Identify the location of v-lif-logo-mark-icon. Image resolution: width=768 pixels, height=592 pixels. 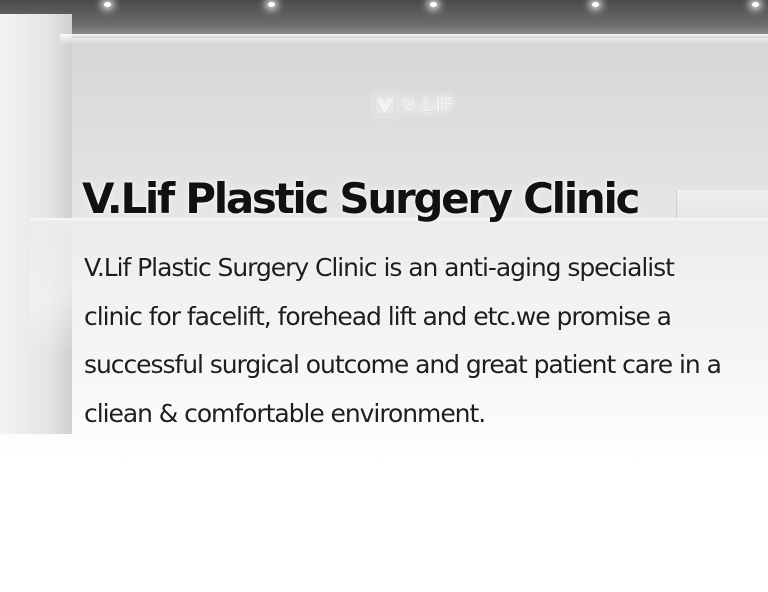
(385, 105).